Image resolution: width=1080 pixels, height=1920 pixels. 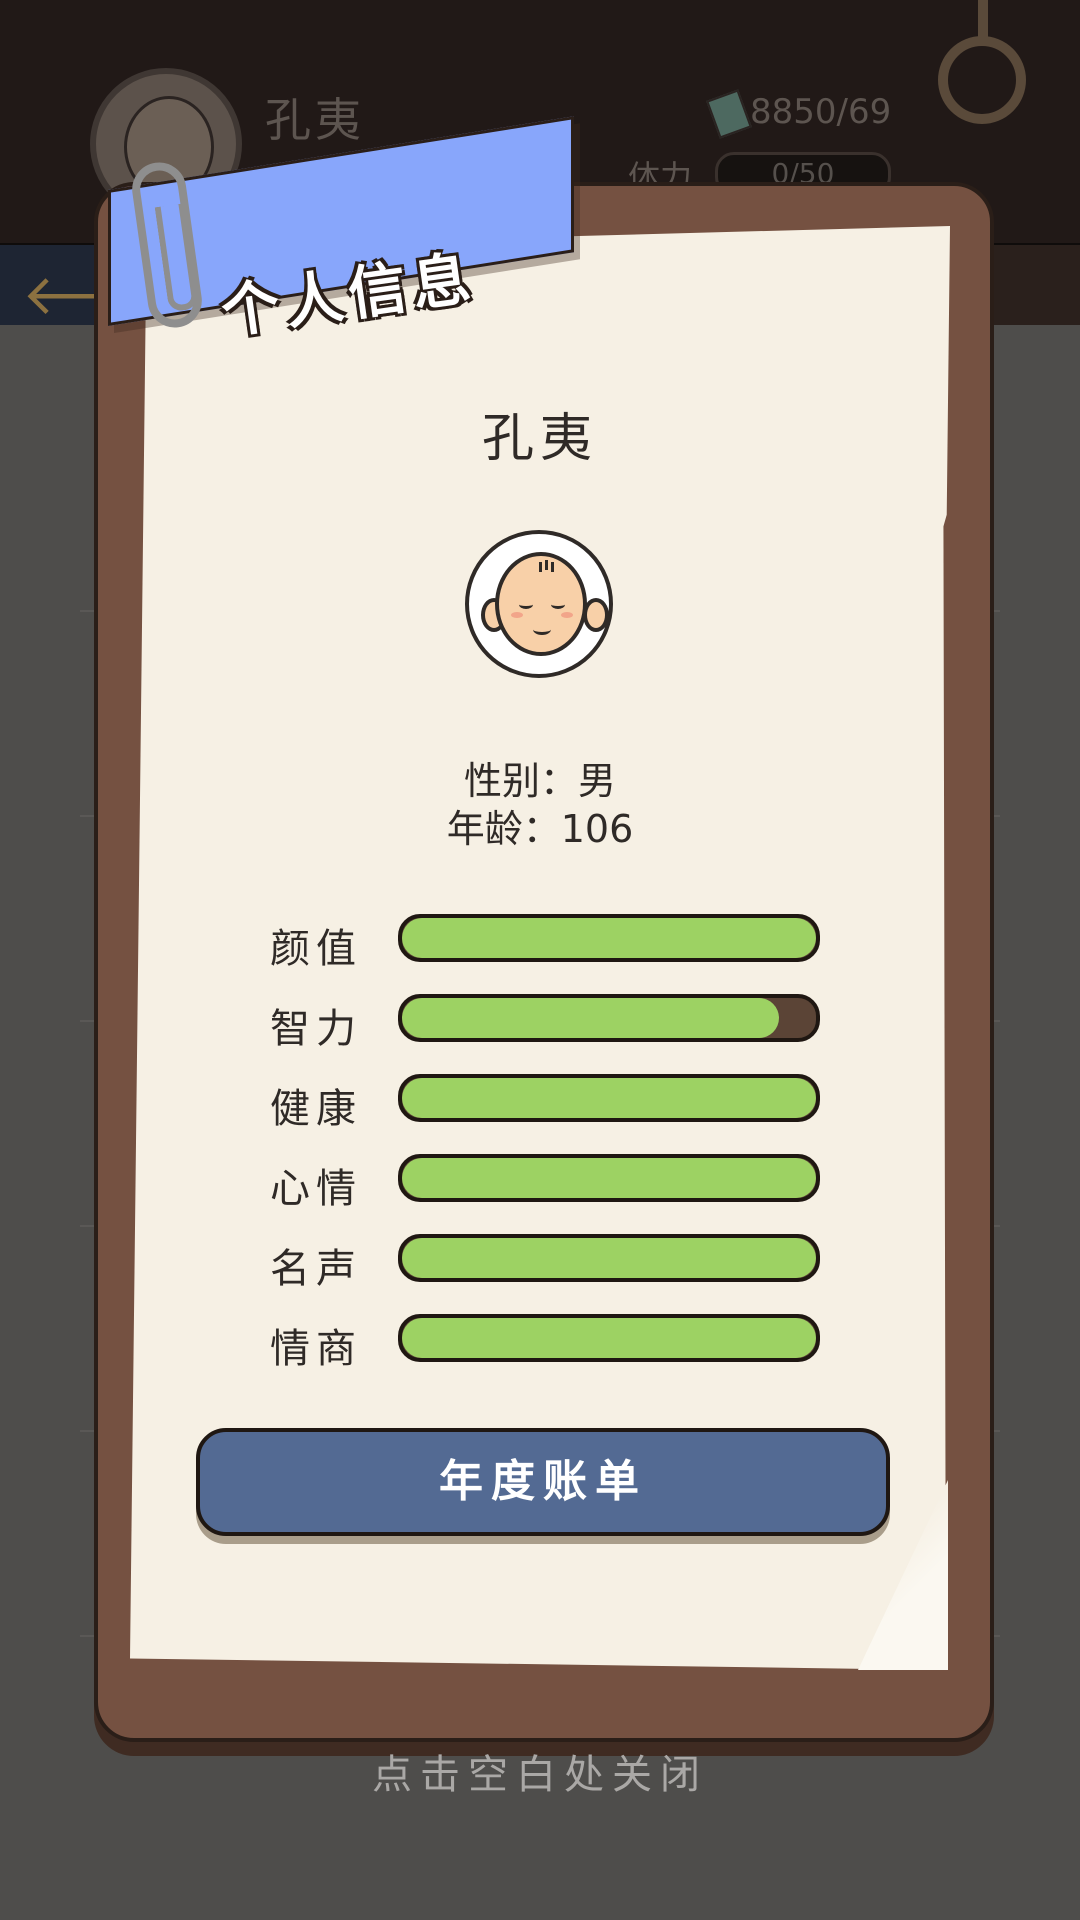 What do you see at coordinates (540, 829) in the screenshot?
I see `age-text: 年龄：106` at bounding box center [540, 829].